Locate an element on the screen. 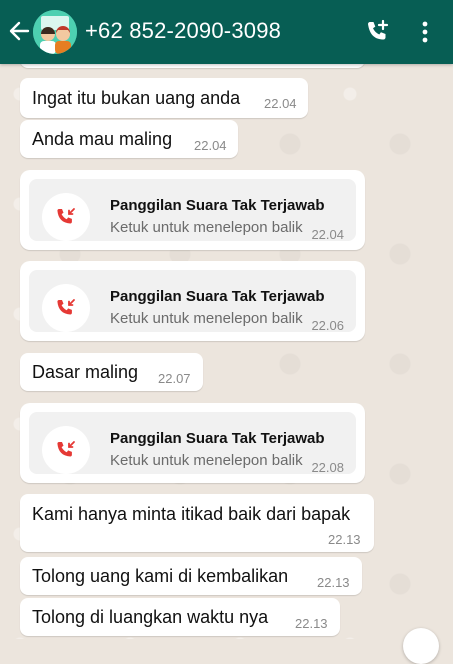 The height and width of the screenshot is (664, 453). message-text: Kami hanya minta itikad baik dari bapak is located at coordinates (191, 514).